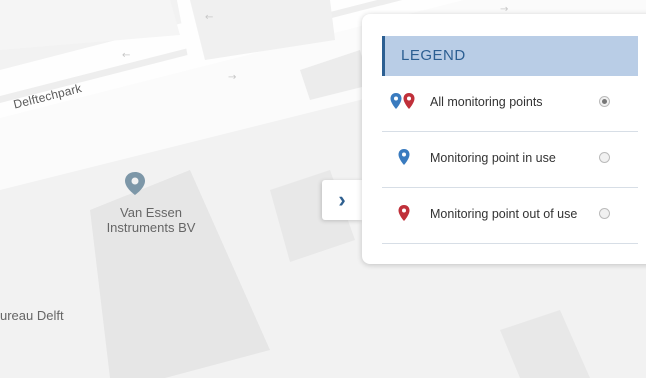 The height and width of the screenshot is (378, 646). I want to click on legend-title: LEGEND, so click(433, 55).